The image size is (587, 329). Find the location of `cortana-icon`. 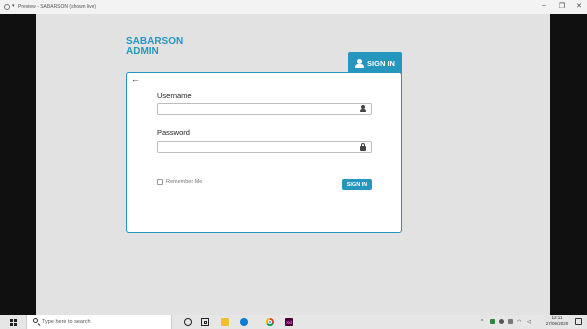

cortana-icon is located at coordinates (188, 322).